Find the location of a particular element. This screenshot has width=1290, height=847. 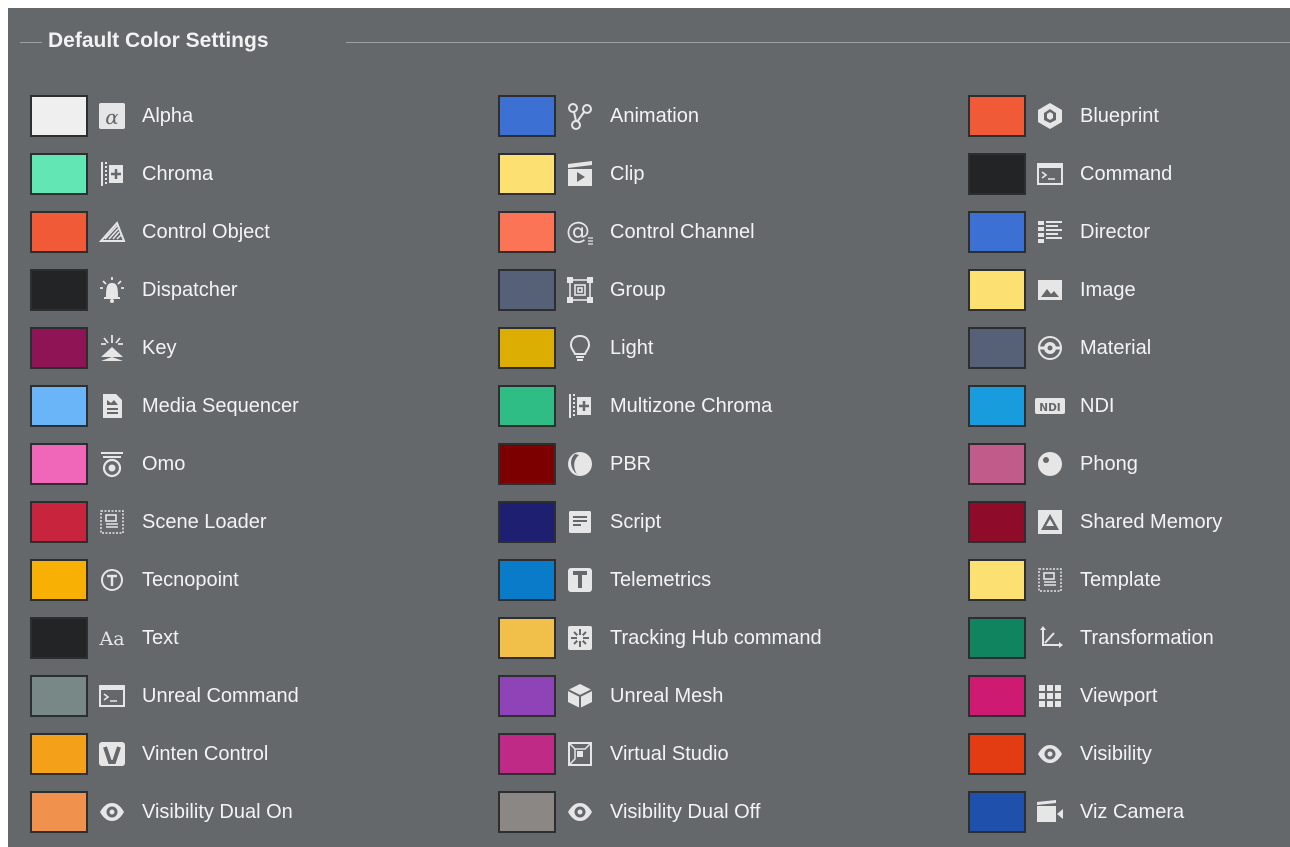

color-swatch-visibility is located at coordinates (997, 754).